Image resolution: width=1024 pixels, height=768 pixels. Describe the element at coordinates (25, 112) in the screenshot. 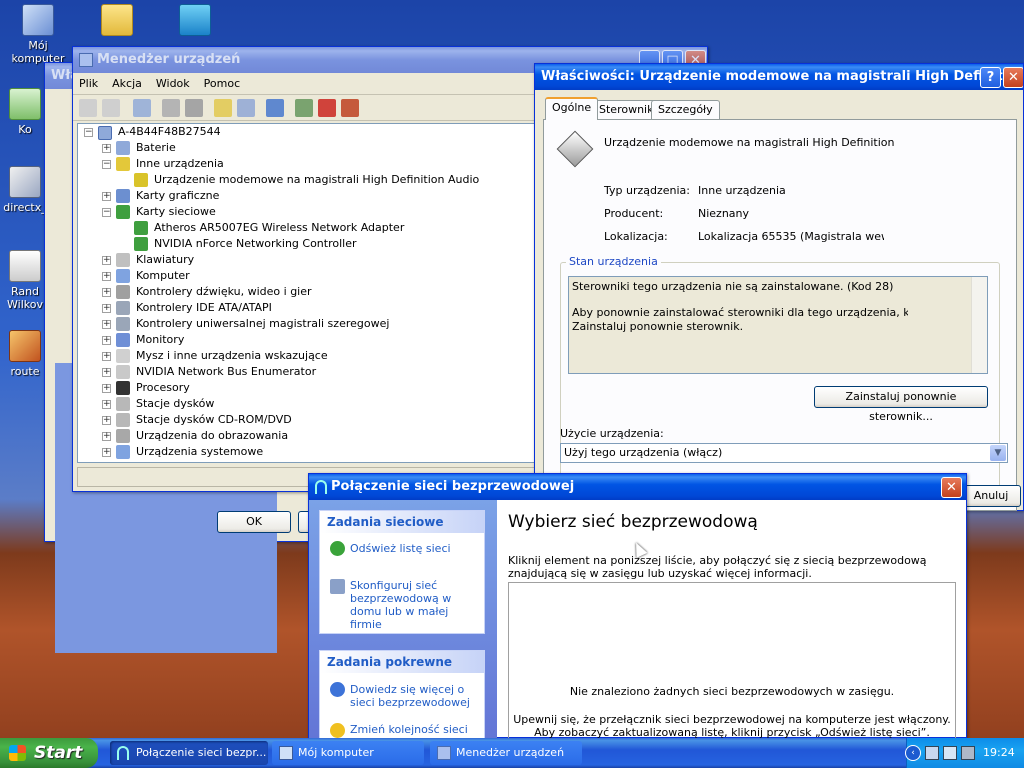

I see `desktop-icon-recycle: Ko` at that location.